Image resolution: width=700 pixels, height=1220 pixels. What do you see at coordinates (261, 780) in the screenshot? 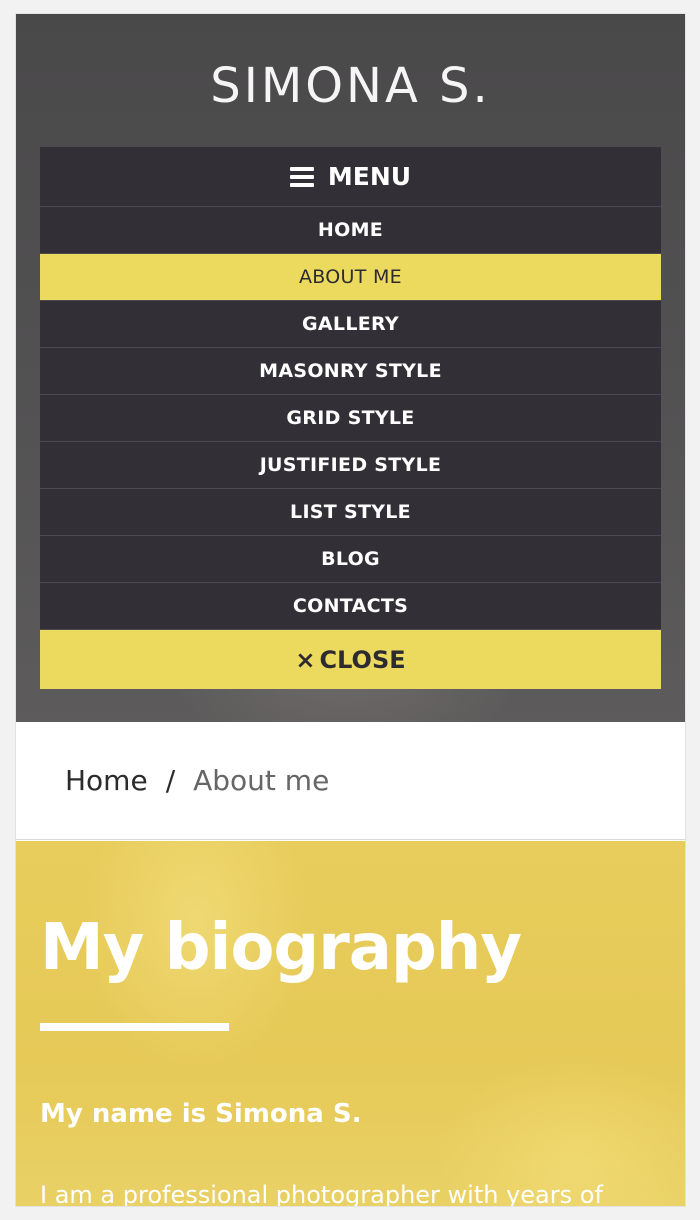
I see `breadcrumb-current: About me` at bounding box center [261, 780].